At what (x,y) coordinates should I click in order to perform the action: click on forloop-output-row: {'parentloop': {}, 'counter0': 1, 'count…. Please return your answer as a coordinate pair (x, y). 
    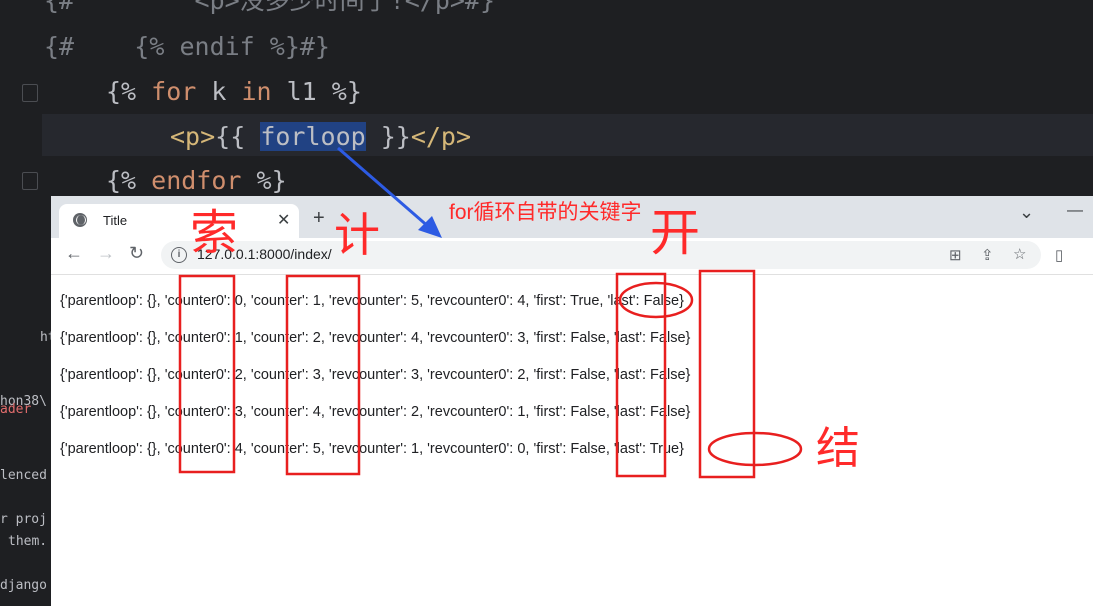
    Looking at the image, I should click on (375, 338).